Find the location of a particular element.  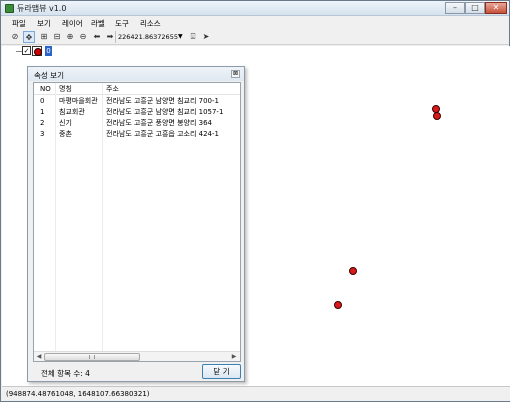

menu-tools: 도구 is located at coordinates (122, 23).